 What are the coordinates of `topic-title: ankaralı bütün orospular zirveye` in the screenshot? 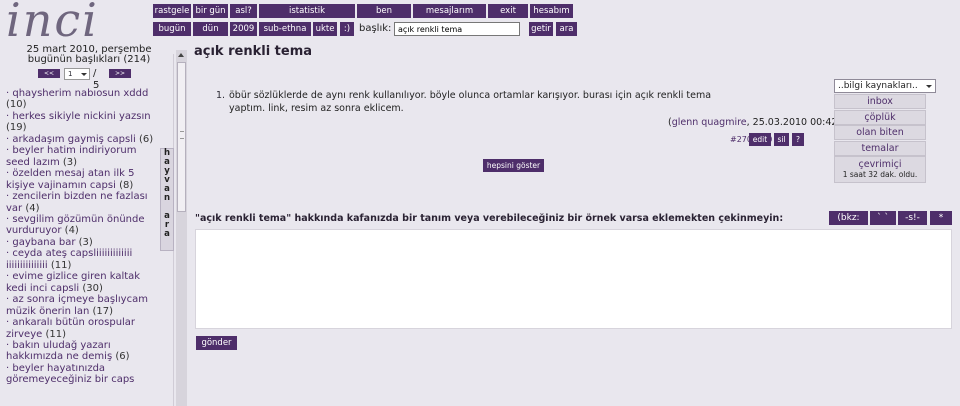 It's located at (71, 328).